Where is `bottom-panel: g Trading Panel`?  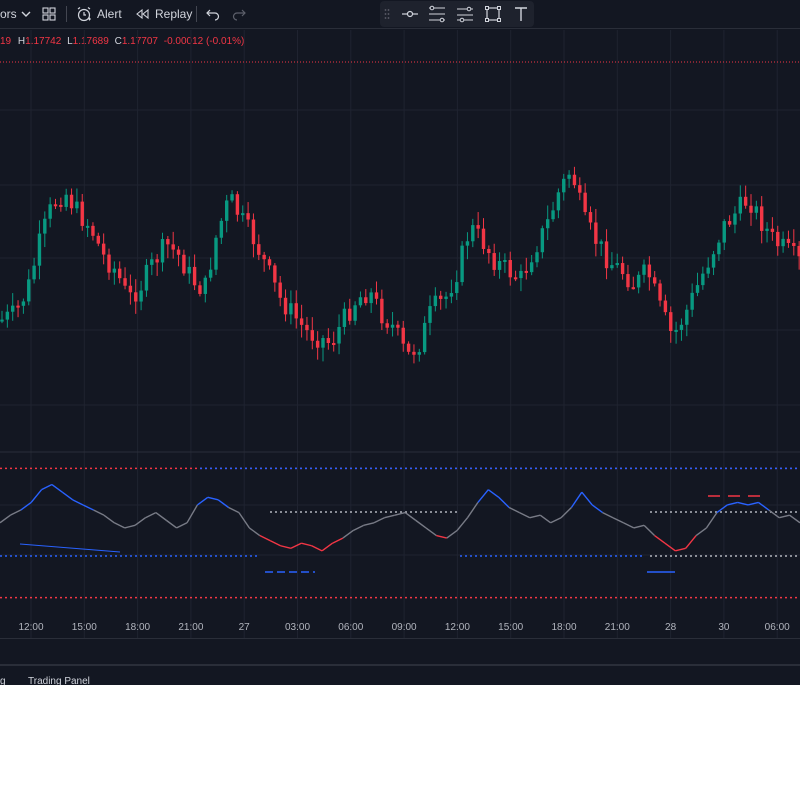 bottom-panel: g Trading Panel is located at coordinates (400, 674).